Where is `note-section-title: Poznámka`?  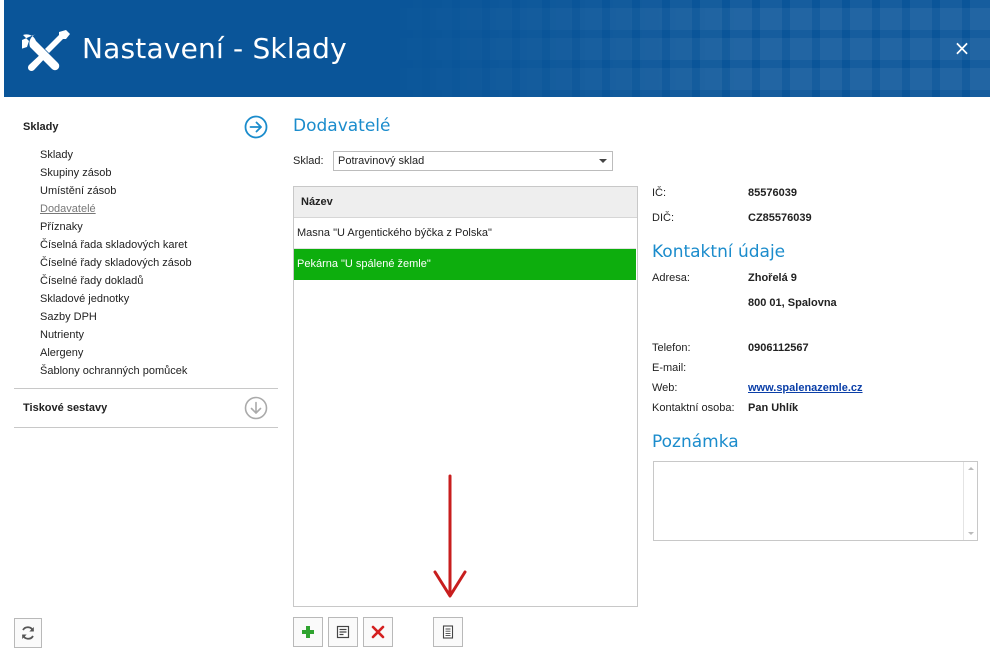
note-section-title: Poznámka is located at coordinates (695, 442).